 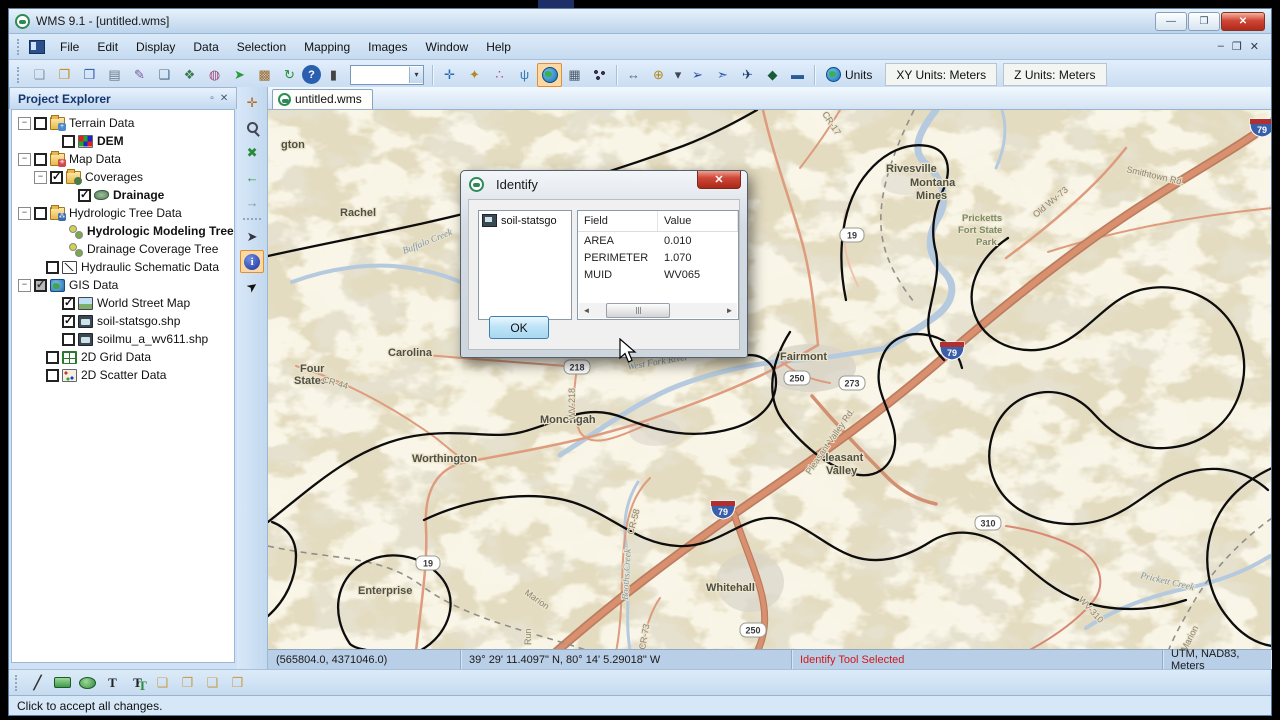 I want to click on tree-item-hydrologic-modeling-tree: Hydrologic Modeling Tree, so click(x=123, y=231).